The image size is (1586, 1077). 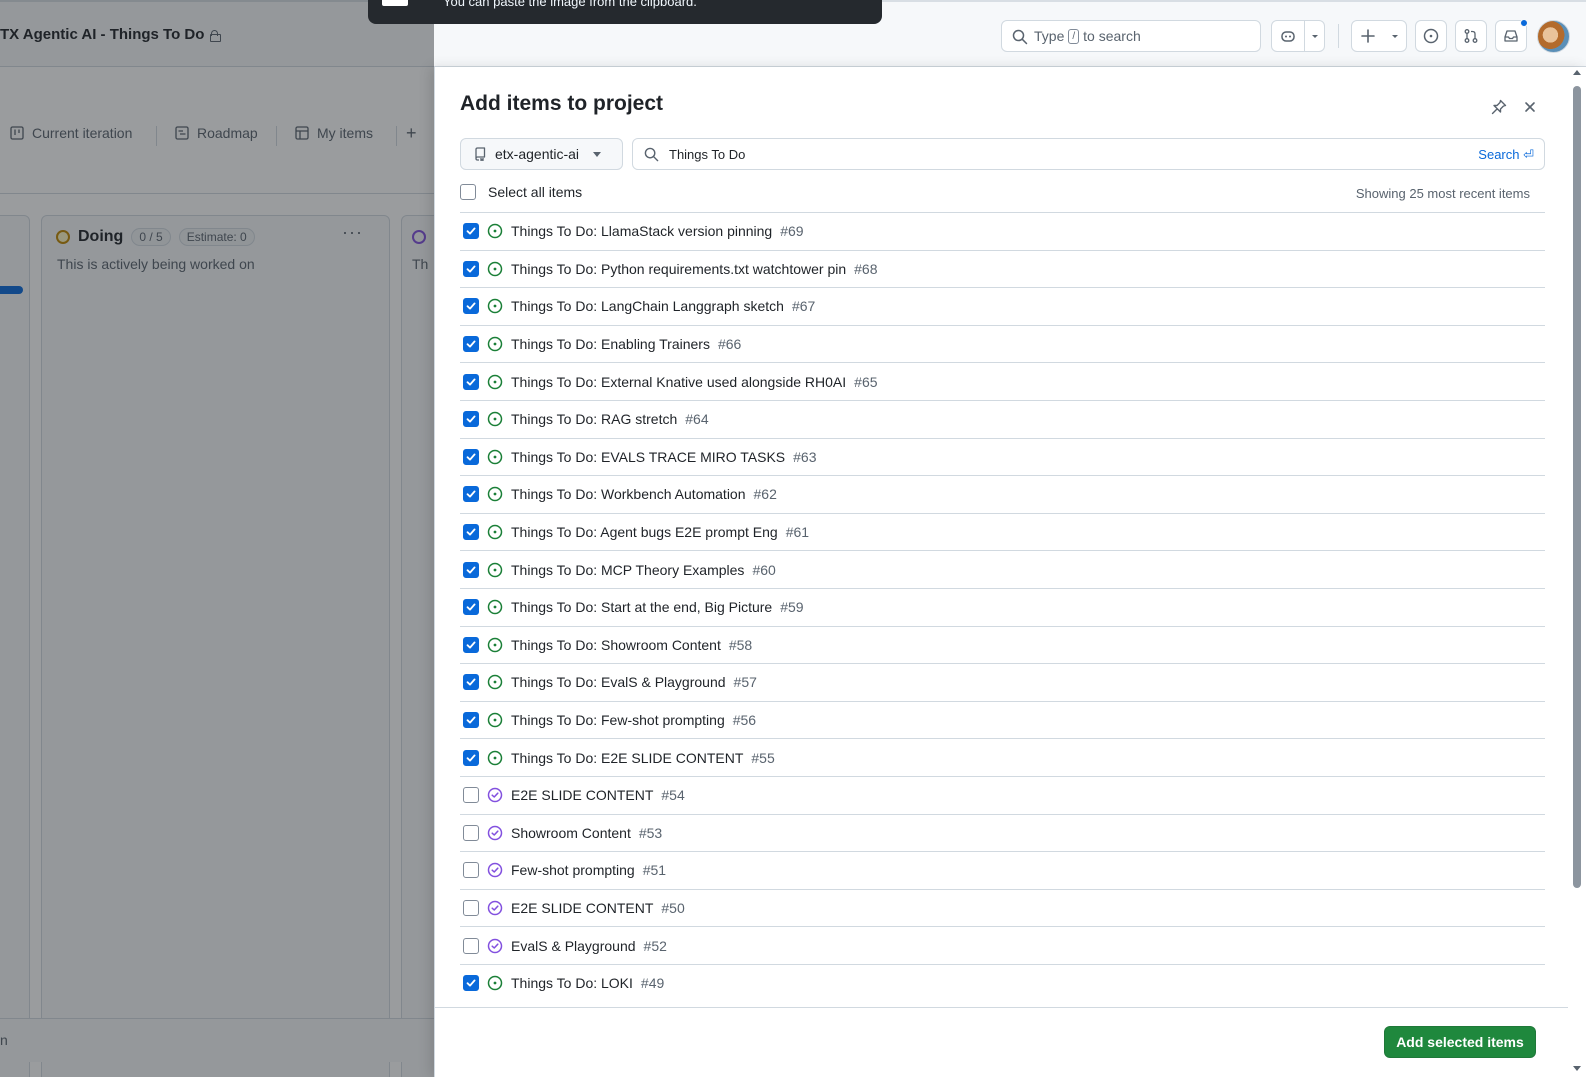 I want to click on item-number: #61, so click(x=797, y=532).